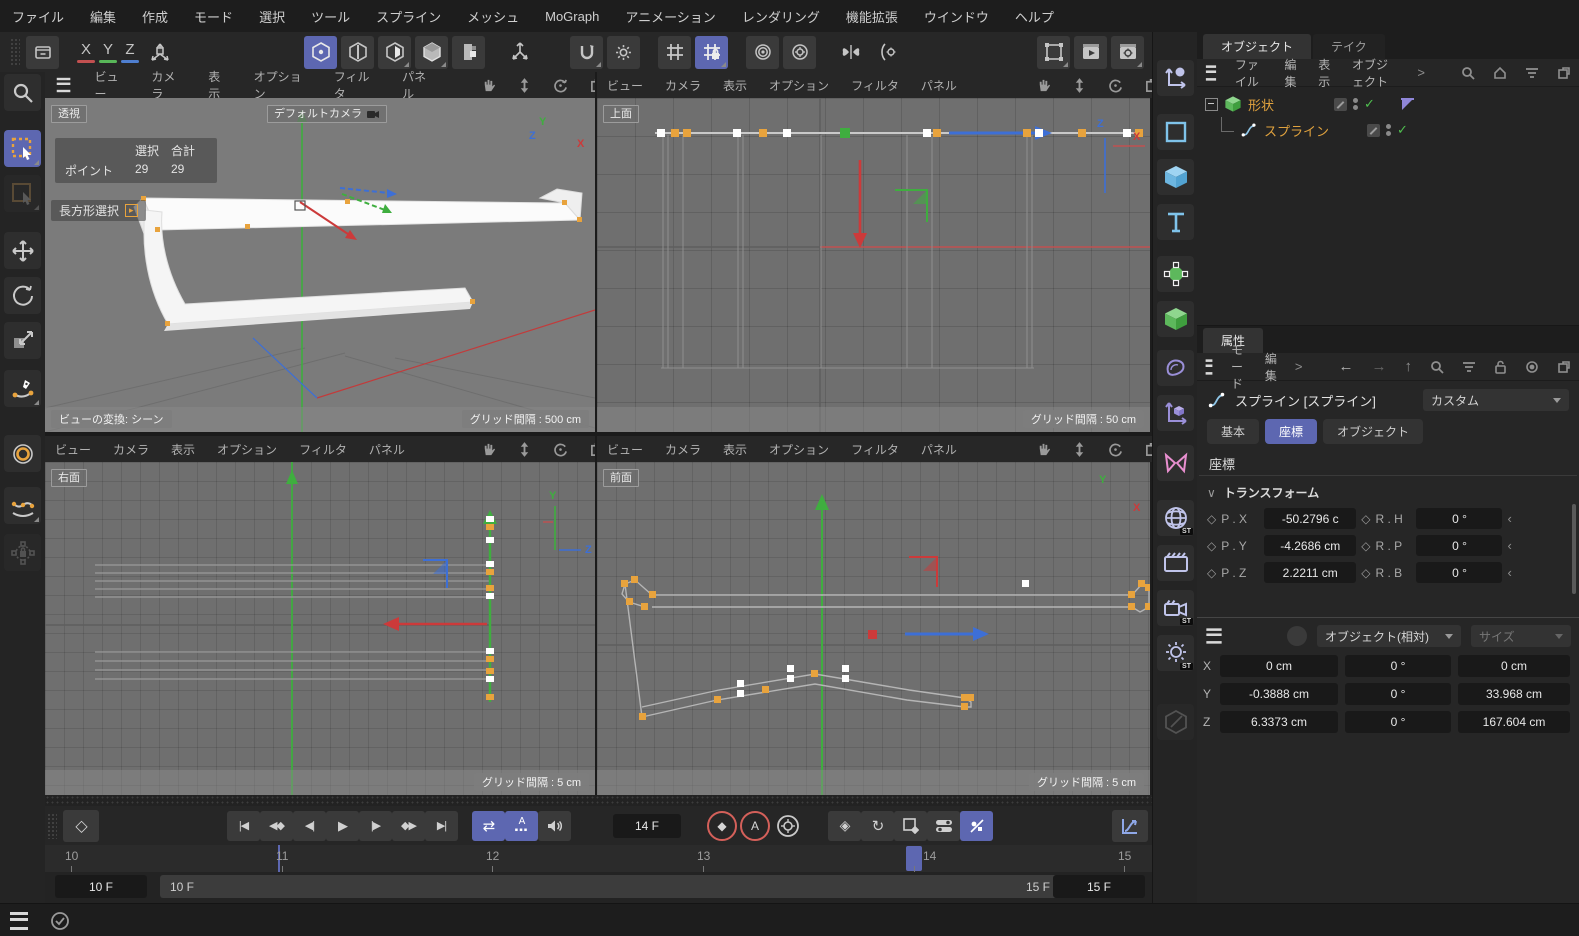 This screenshot has width=1579, height=936. What do you see at coordinates (22, 92) in the screenshot?
I see `find-tool` at bounding box center [22, 92].